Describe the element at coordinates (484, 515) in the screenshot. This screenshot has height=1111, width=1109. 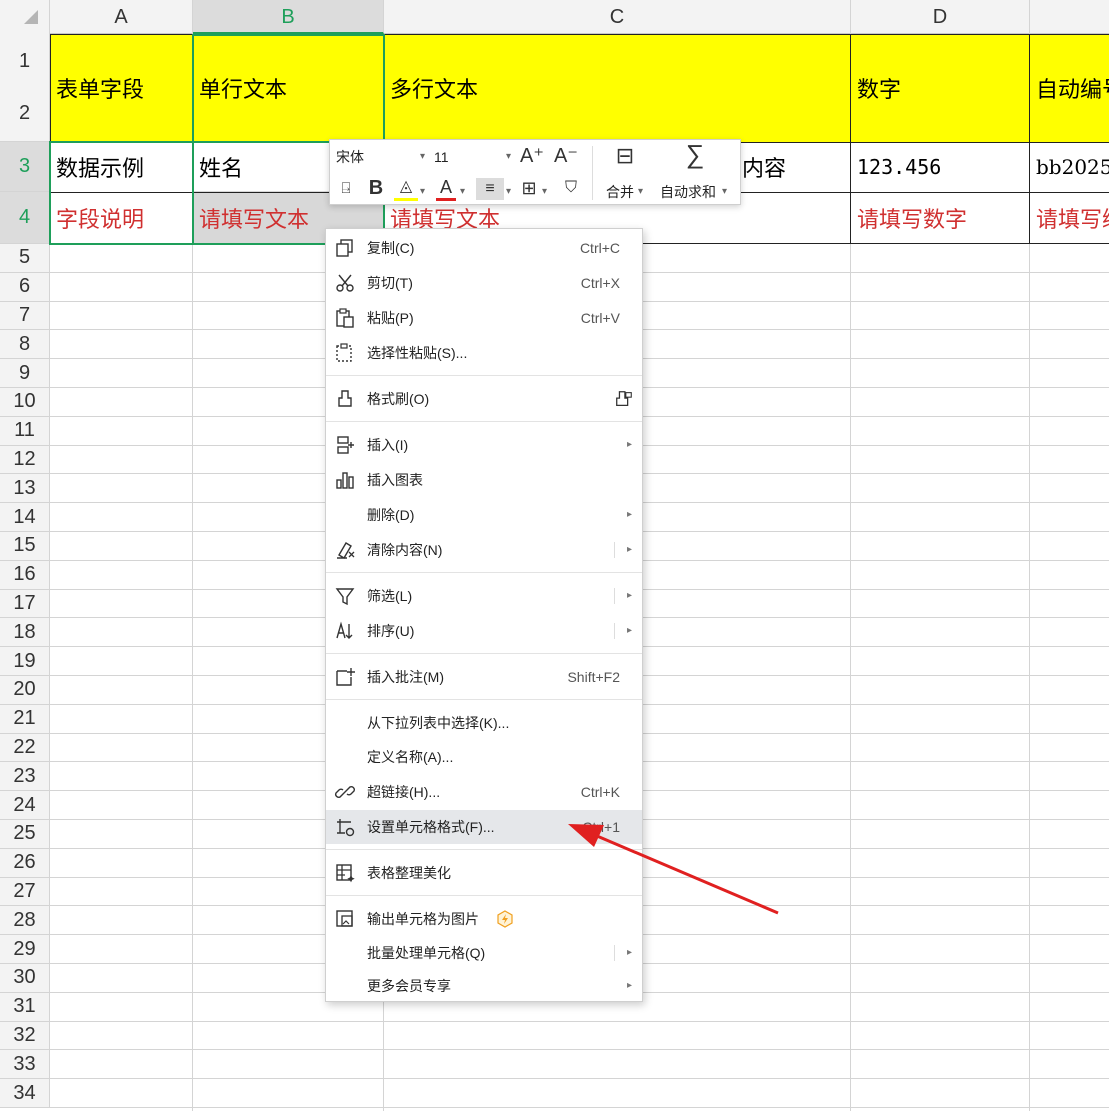
I see `menu-item-delete: 删除(D) ▸` at that location.